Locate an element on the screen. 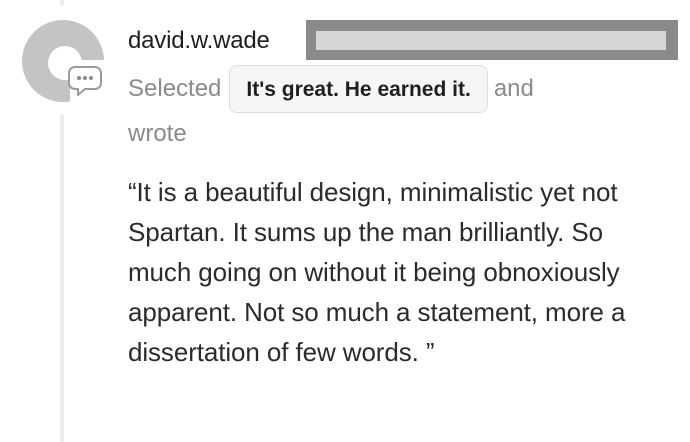  action-suffix: and is located at coordinates (513, 88).